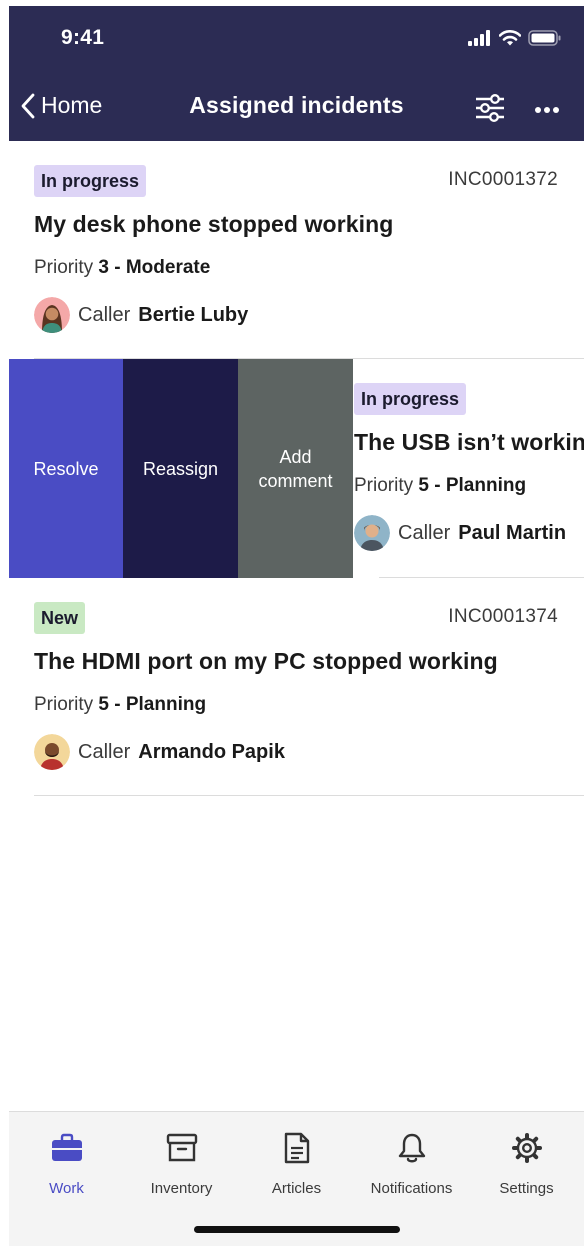  What do you see at coordinates (211, 751) in the screenshot?
I see `caller-name: Armando Papik` at bounding box center [211, 751].